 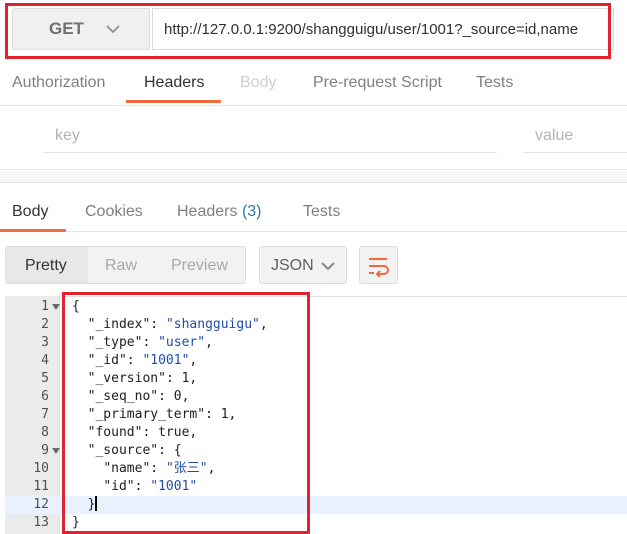 I want to click on tab-tests: Tests, so click(x=494, y=83).